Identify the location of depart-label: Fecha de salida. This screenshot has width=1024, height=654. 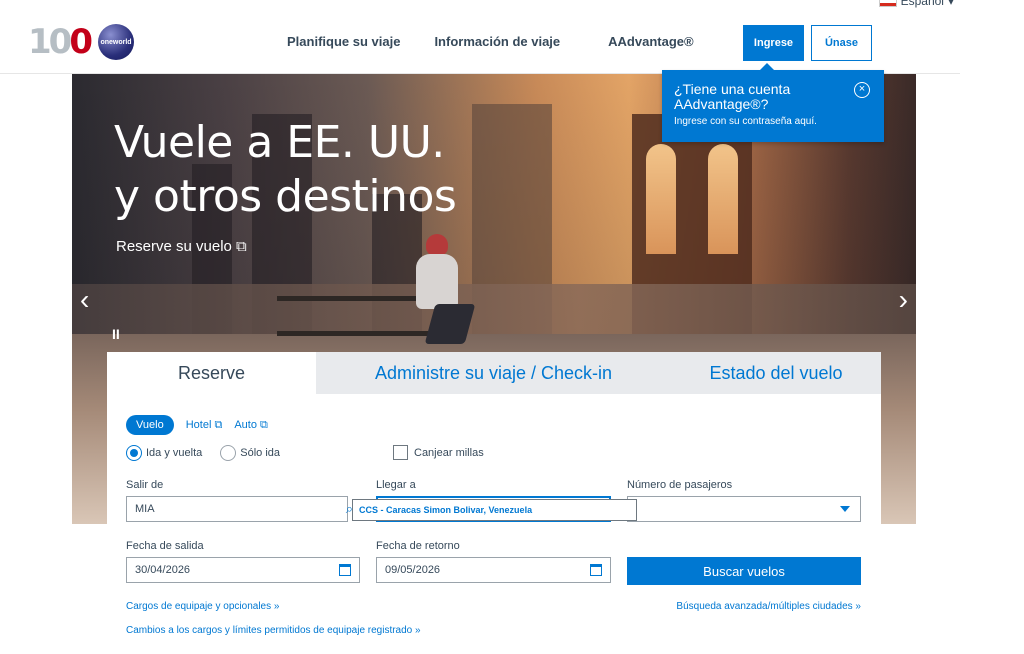
(165, 546).